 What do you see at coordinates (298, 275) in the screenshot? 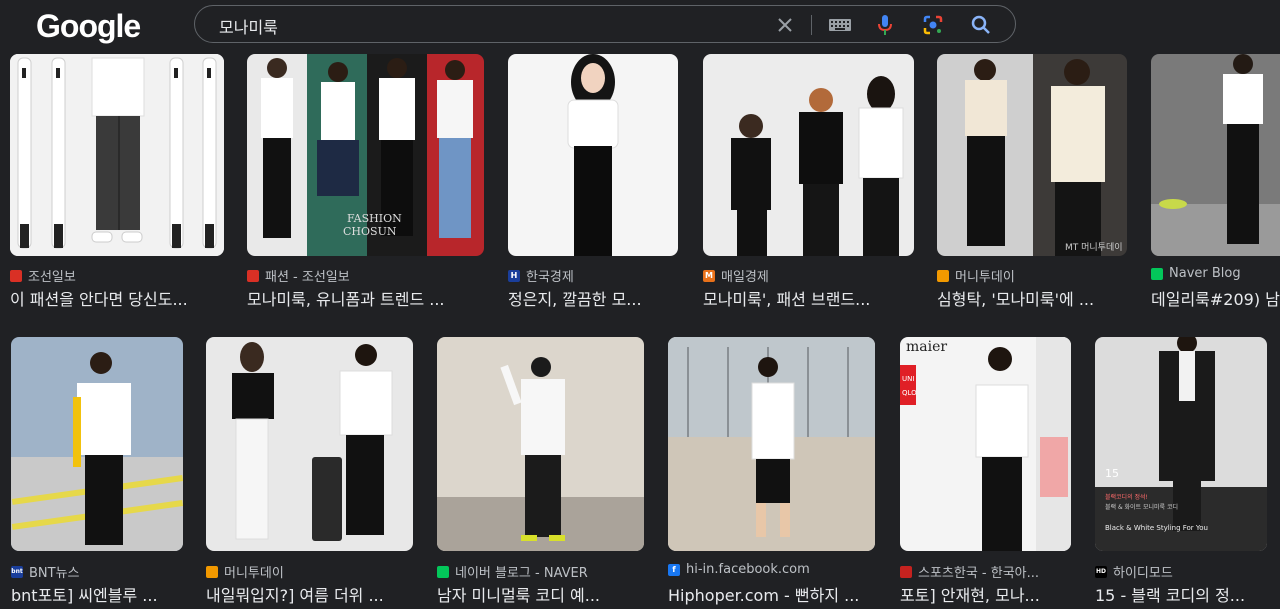
I see `result-source: 패션 - 조선일보` at bounding box center [298, 275].